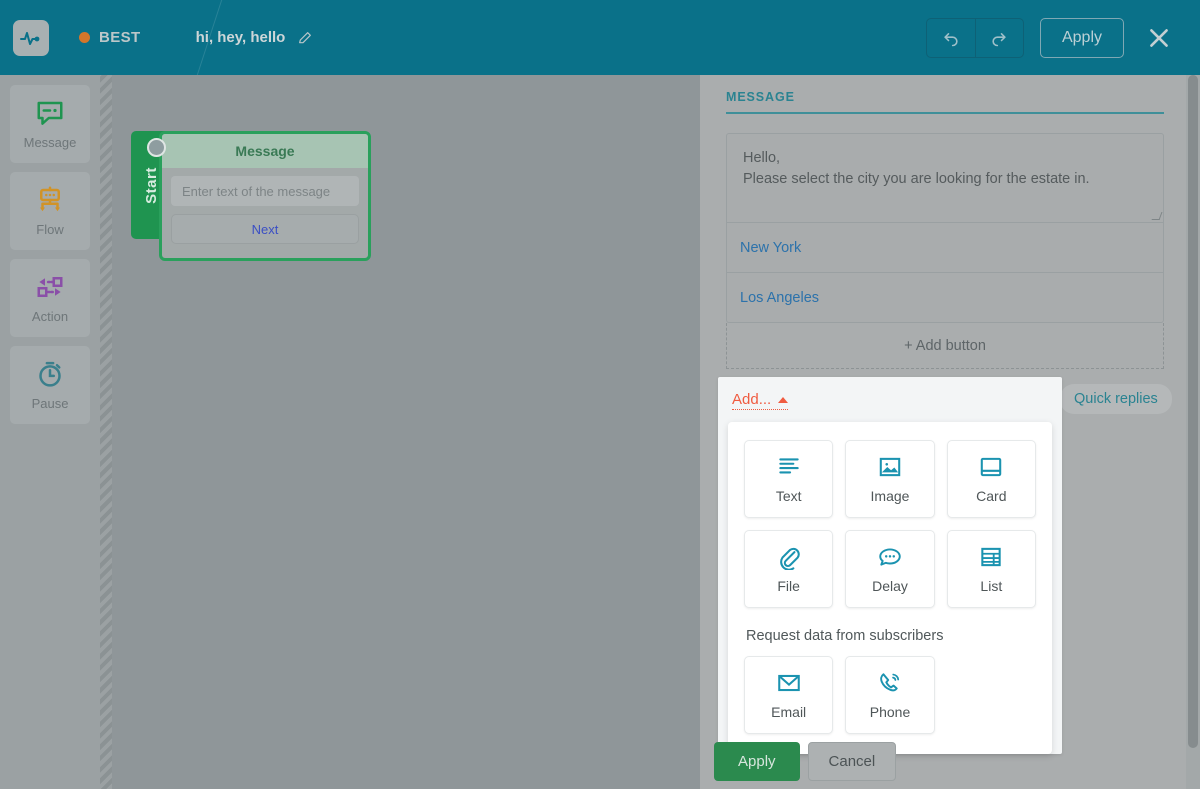 This screenshot has width=1200, height=789. I want to click on tile-email: Email, so click(789, 695).